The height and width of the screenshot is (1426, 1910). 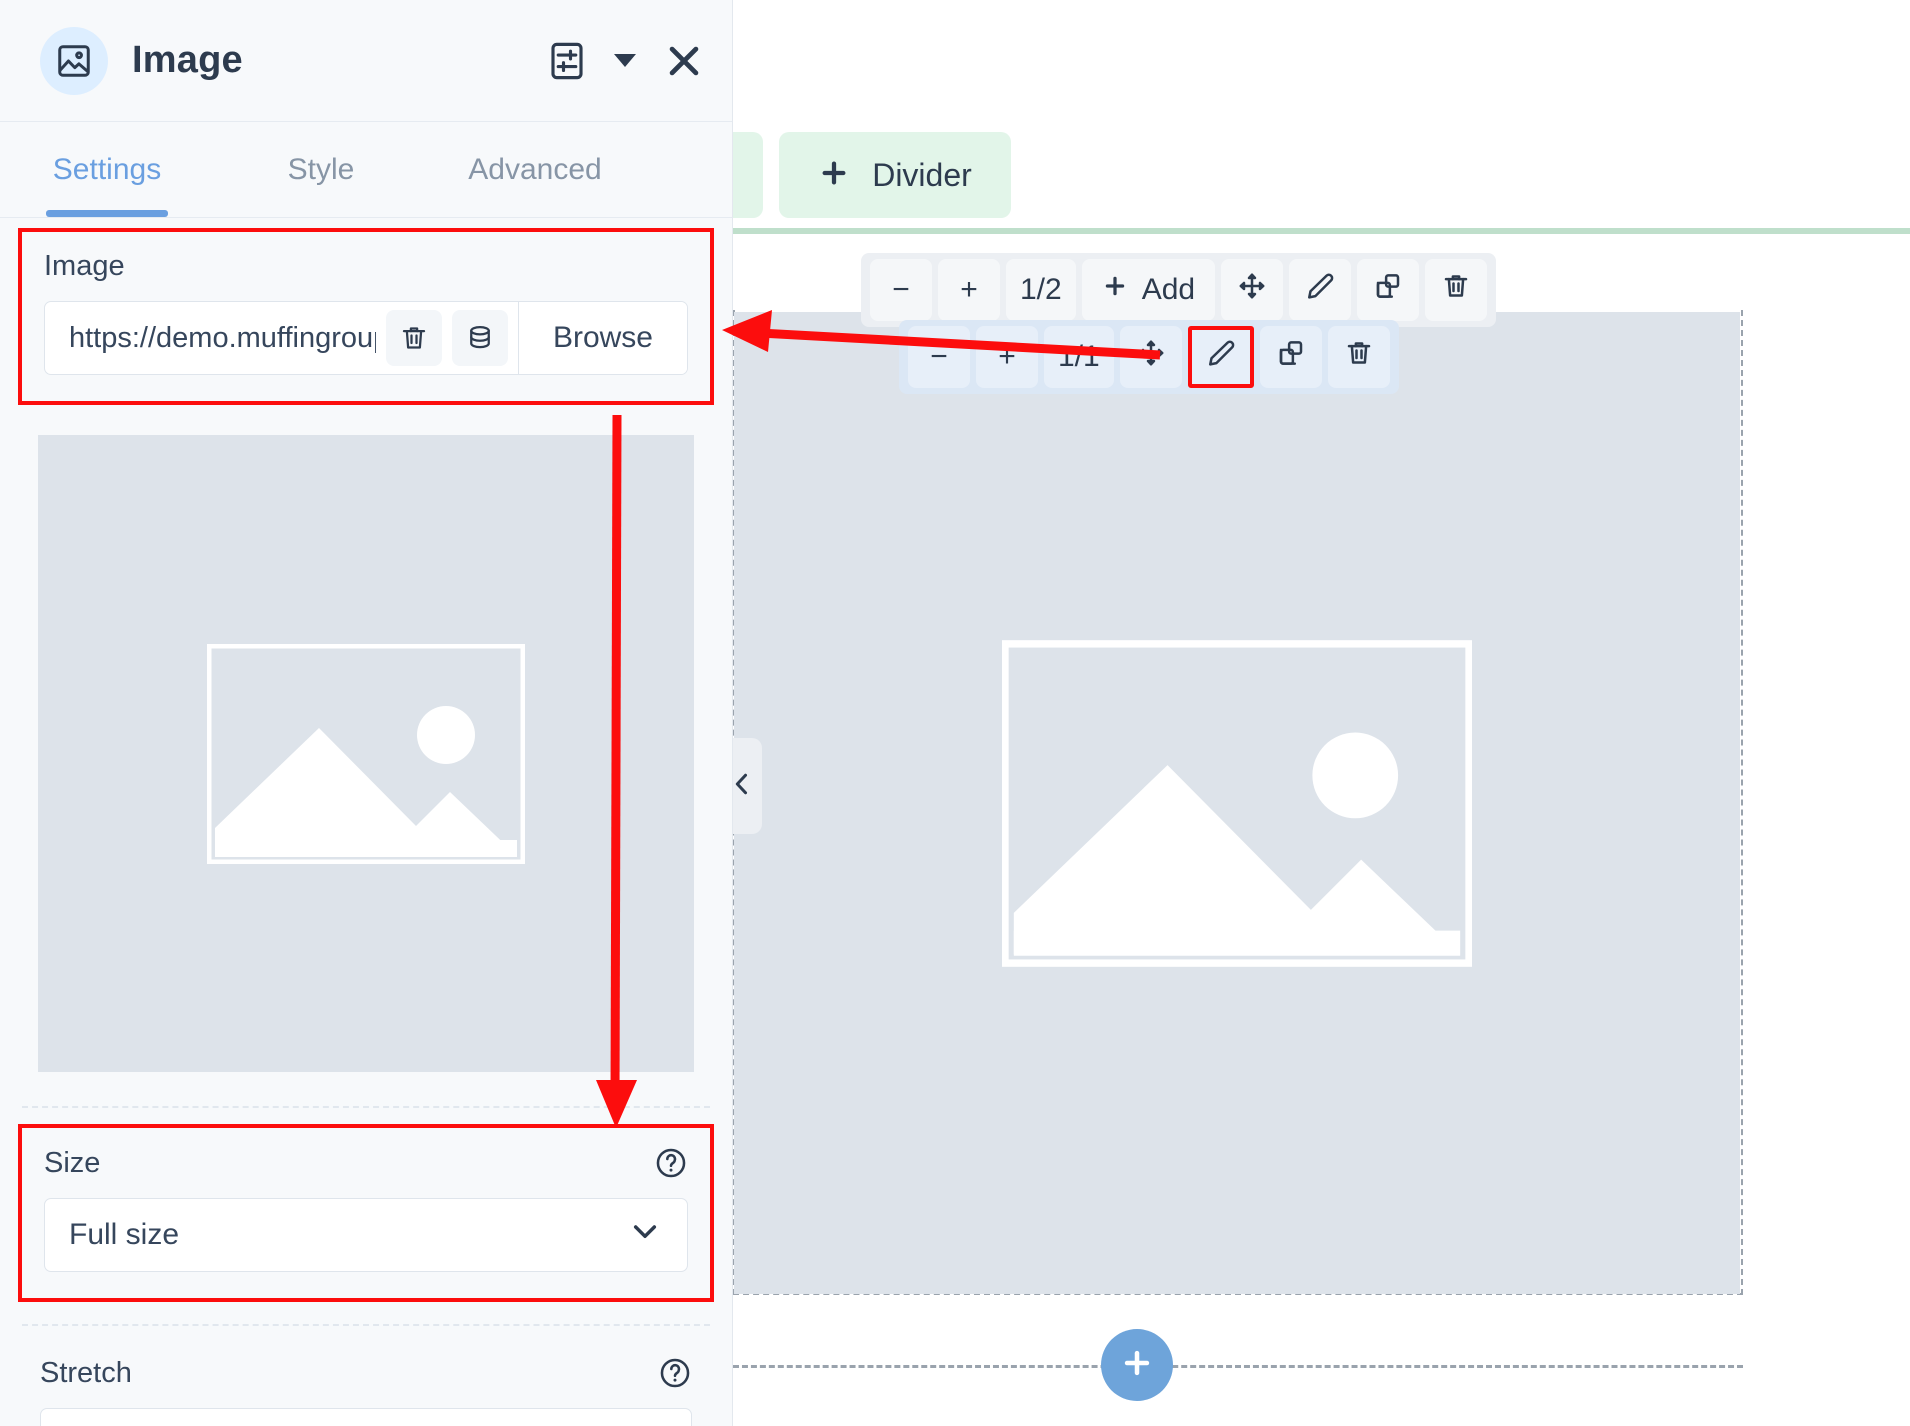 What do you see at coordinates (366, 1417) in the screenshot?
I see `stretch-select: No` at bounding box center [366, 1417].